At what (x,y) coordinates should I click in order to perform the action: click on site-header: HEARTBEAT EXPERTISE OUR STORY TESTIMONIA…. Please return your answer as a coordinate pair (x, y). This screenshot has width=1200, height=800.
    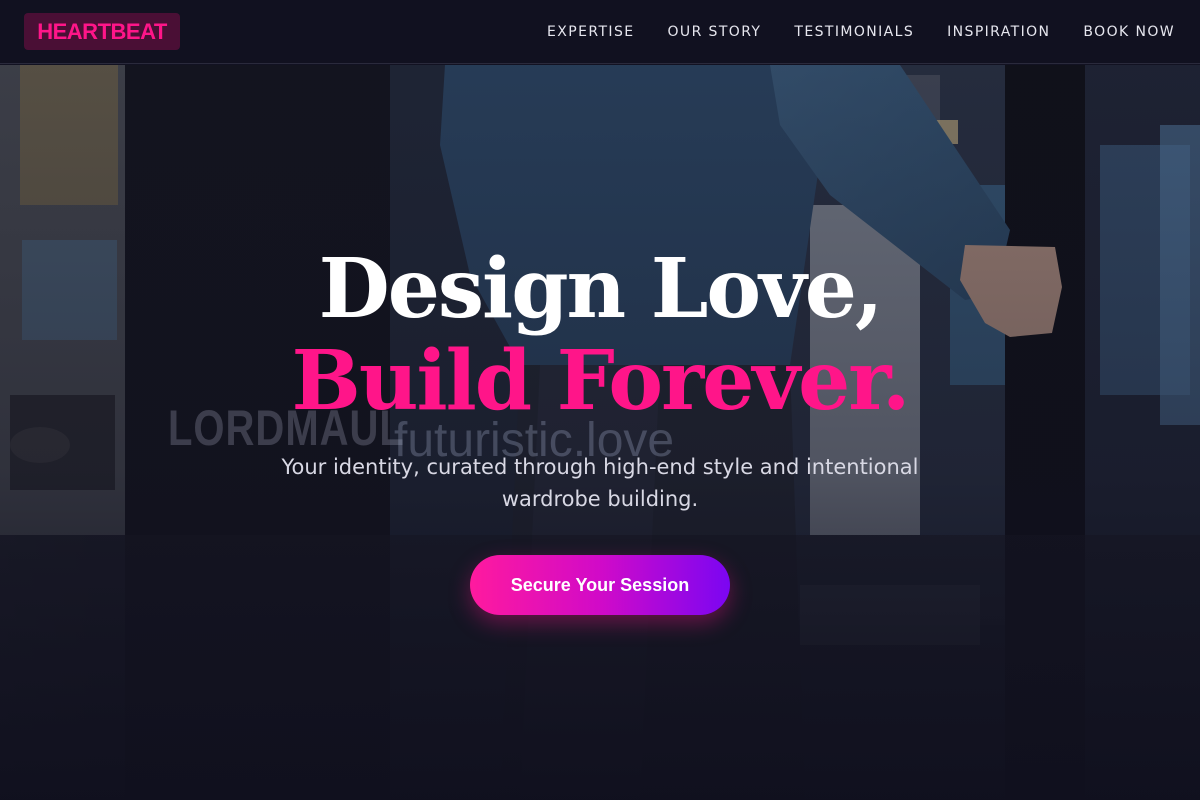
    Looking at the image, I should click on (600, 32).